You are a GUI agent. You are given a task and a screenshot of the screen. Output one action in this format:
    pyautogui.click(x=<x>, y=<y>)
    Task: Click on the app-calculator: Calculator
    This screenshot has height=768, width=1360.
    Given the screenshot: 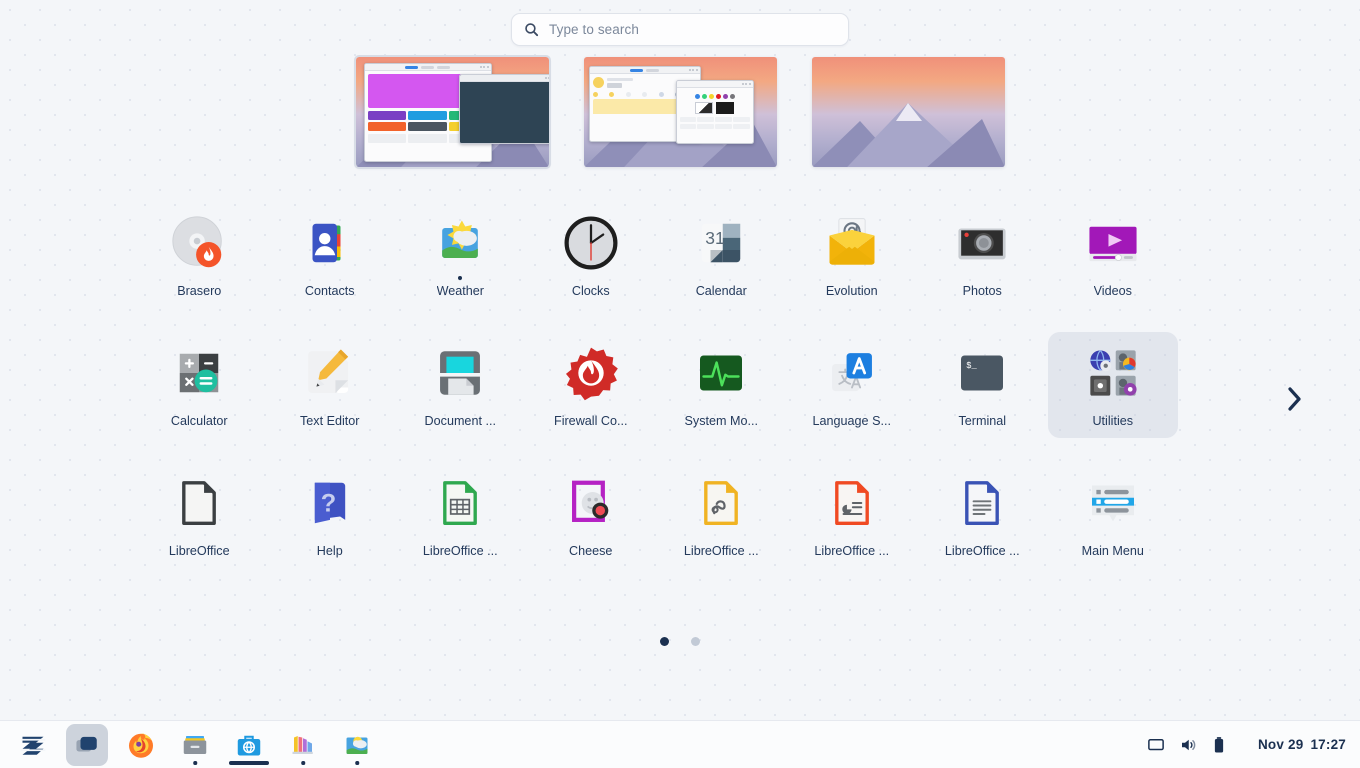 What is the action you would take?
    pyautogui.click(x=199, y=385)
    